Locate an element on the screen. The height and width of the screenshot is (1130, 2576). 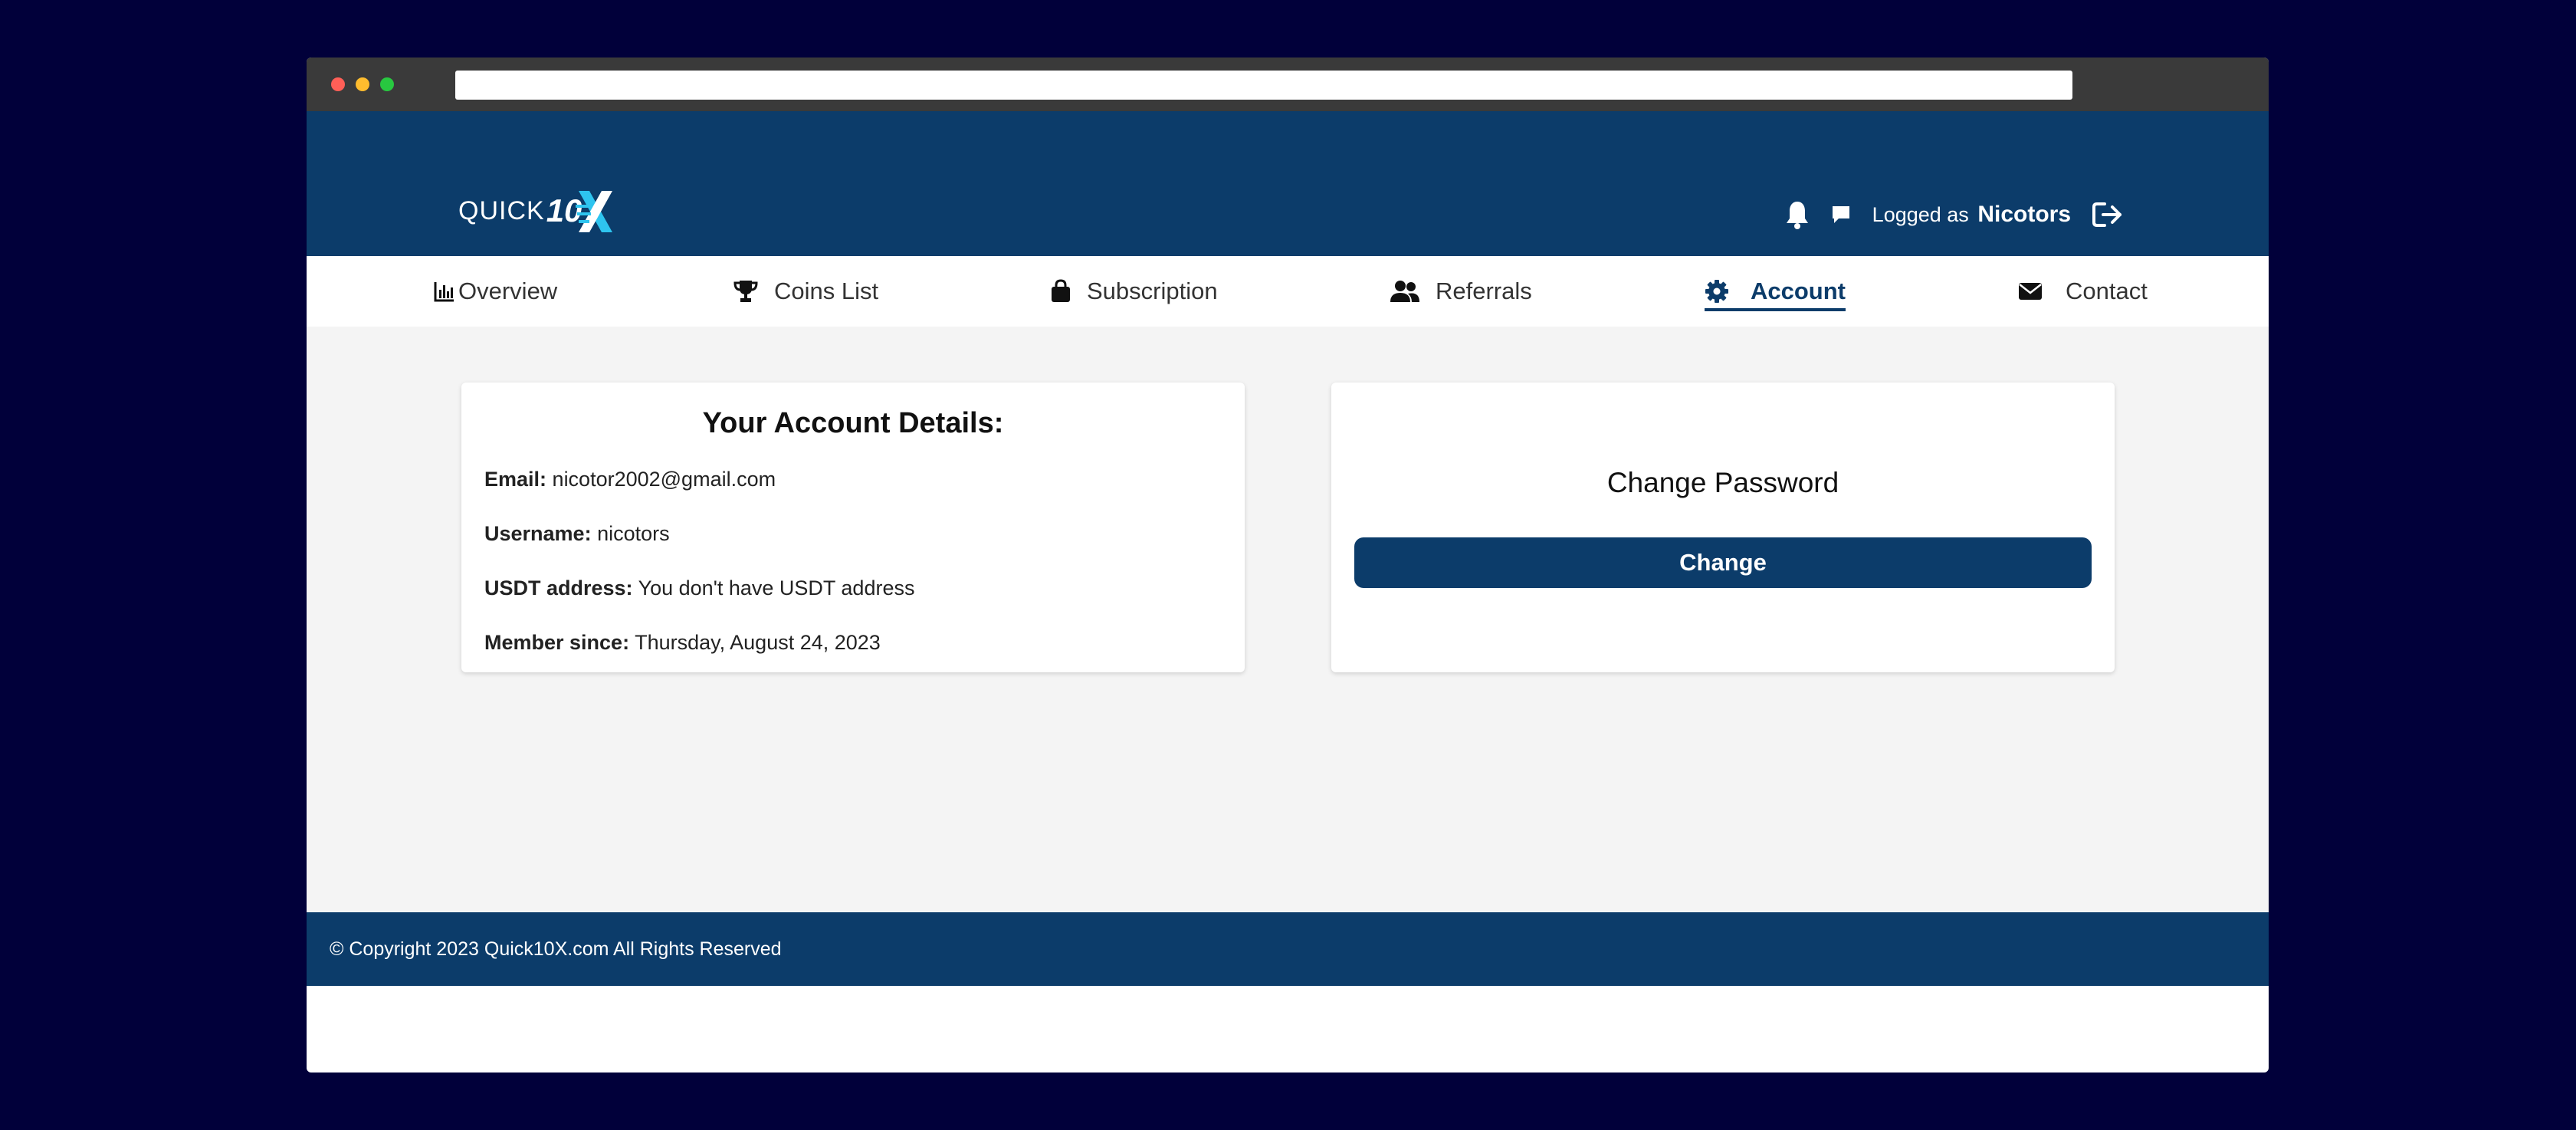
maximize-window-dot is located at coordinates (387, 84).